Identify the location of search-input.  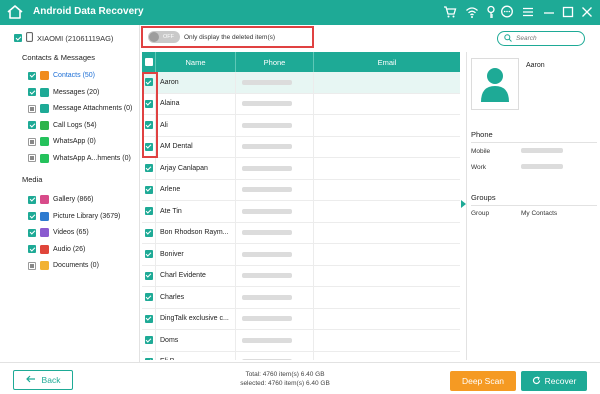
(546, 38).